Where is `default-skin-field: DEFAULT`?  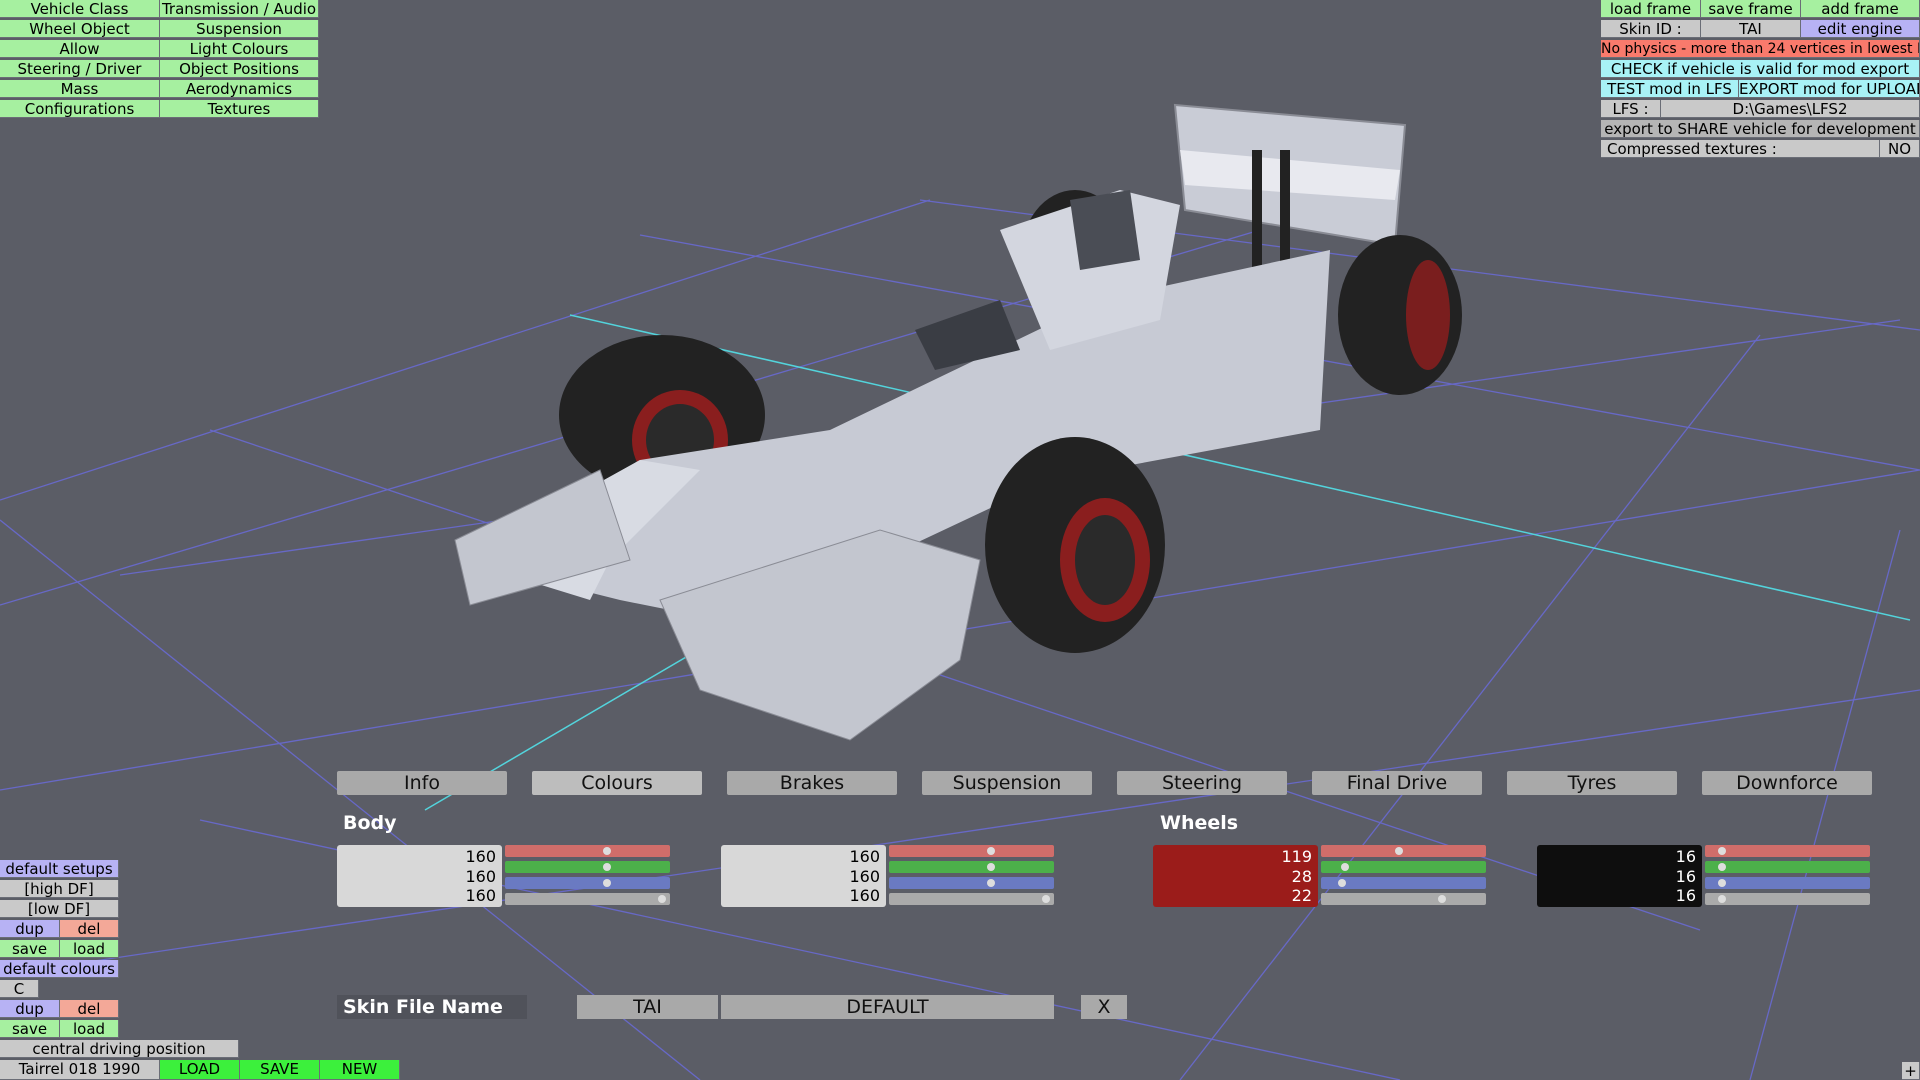
default-skin-field: DEFAULT is located at coordinates (887, 1007).